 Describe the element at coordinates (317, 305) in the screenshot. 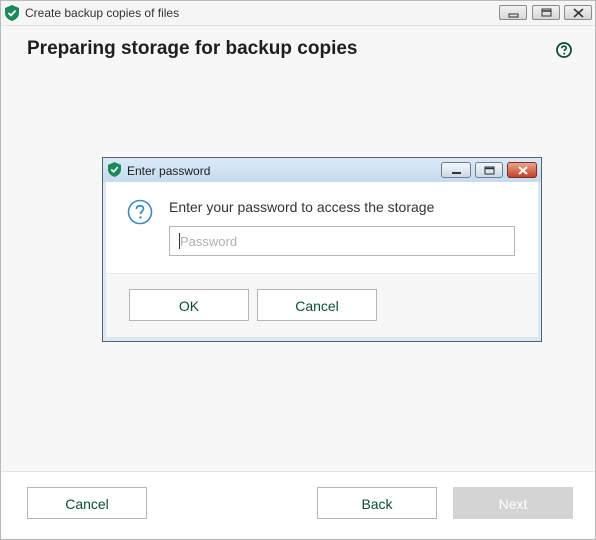

I see `dialog-cancel-button: Cancel` at that location.